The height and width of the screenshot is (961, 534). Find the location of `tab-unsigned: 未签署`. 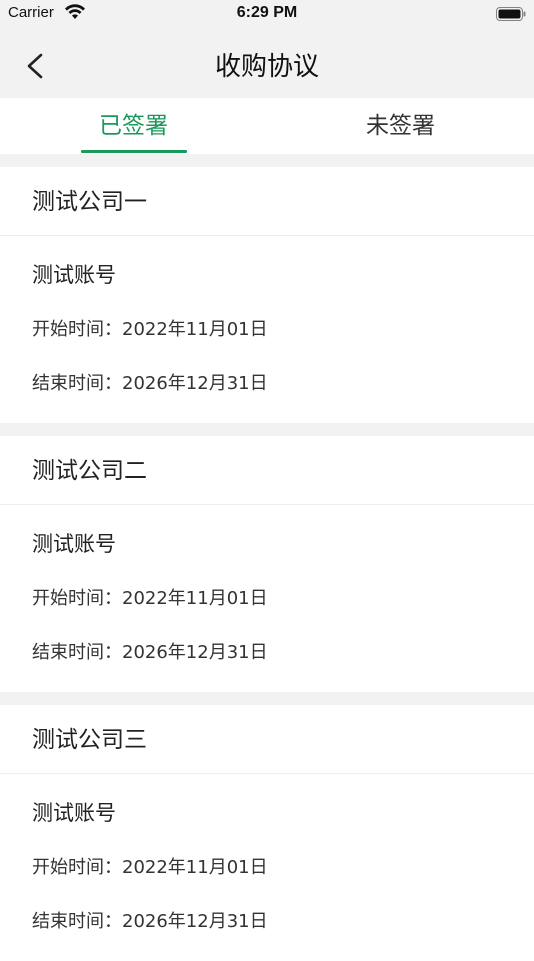

tab-unsigned: 未签署 is located at coordinates (400, 126).